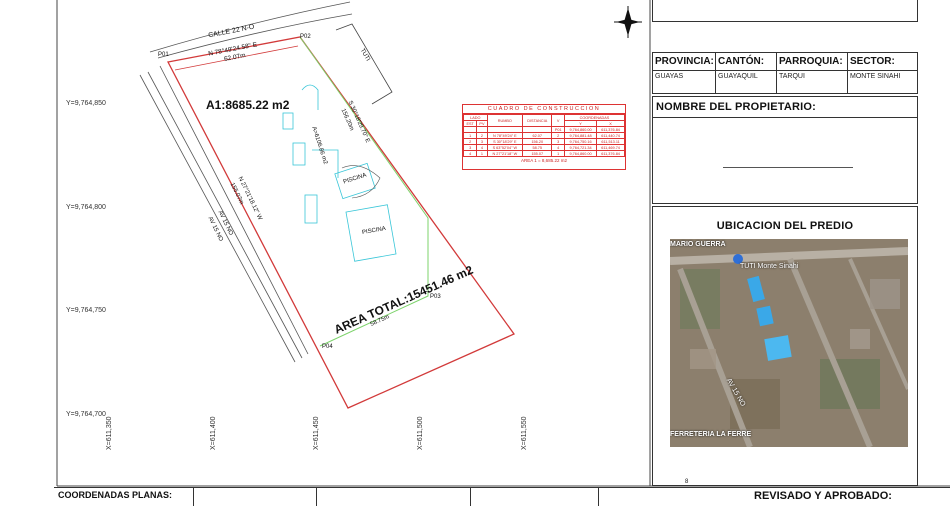  I want to click on parroquia-label: PARROQUIA:, so click(811, 61).